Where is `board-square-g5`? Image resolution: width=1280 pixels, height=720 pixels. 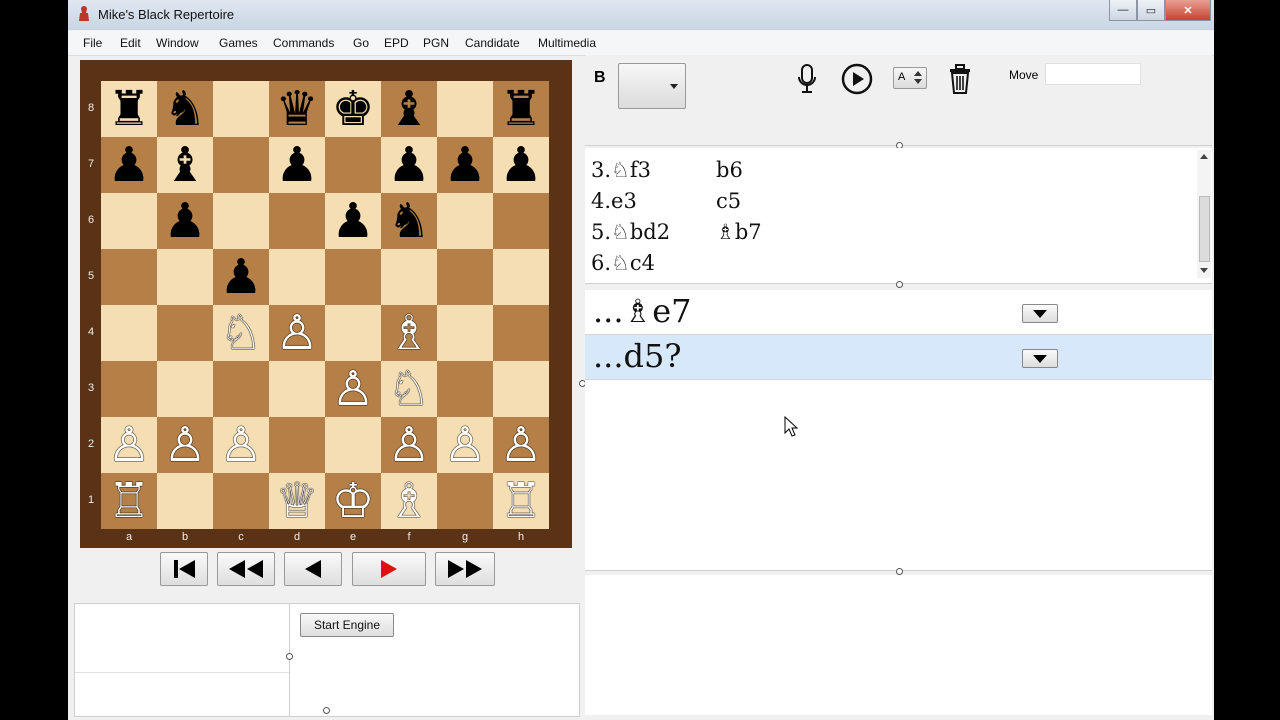
board-square-g5 is located at coordinates (465, 277).